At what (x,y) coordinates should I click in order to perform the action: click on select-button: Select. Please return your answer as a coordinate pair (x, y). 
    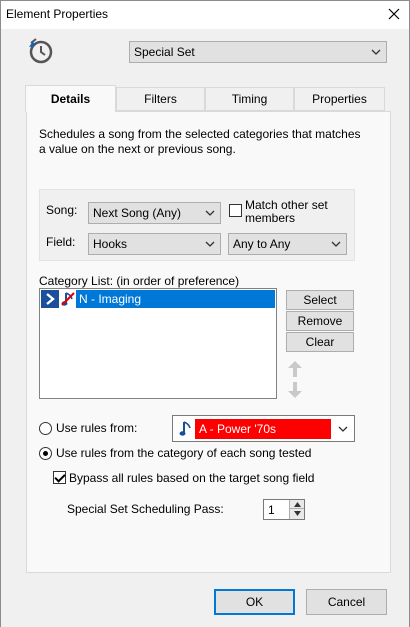
    Looking at the image, I should click on (320, 300).